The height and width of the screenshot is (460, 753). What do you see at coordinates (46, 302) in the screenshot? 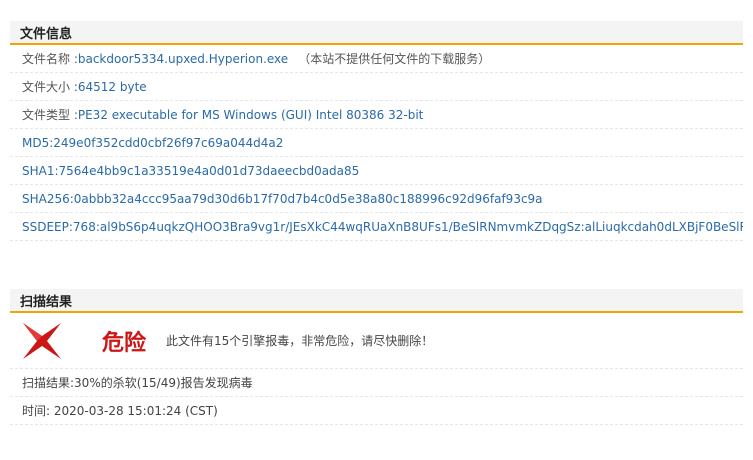
I see `scan-result-title: 扫描结果` at bounding box center [46, 302].